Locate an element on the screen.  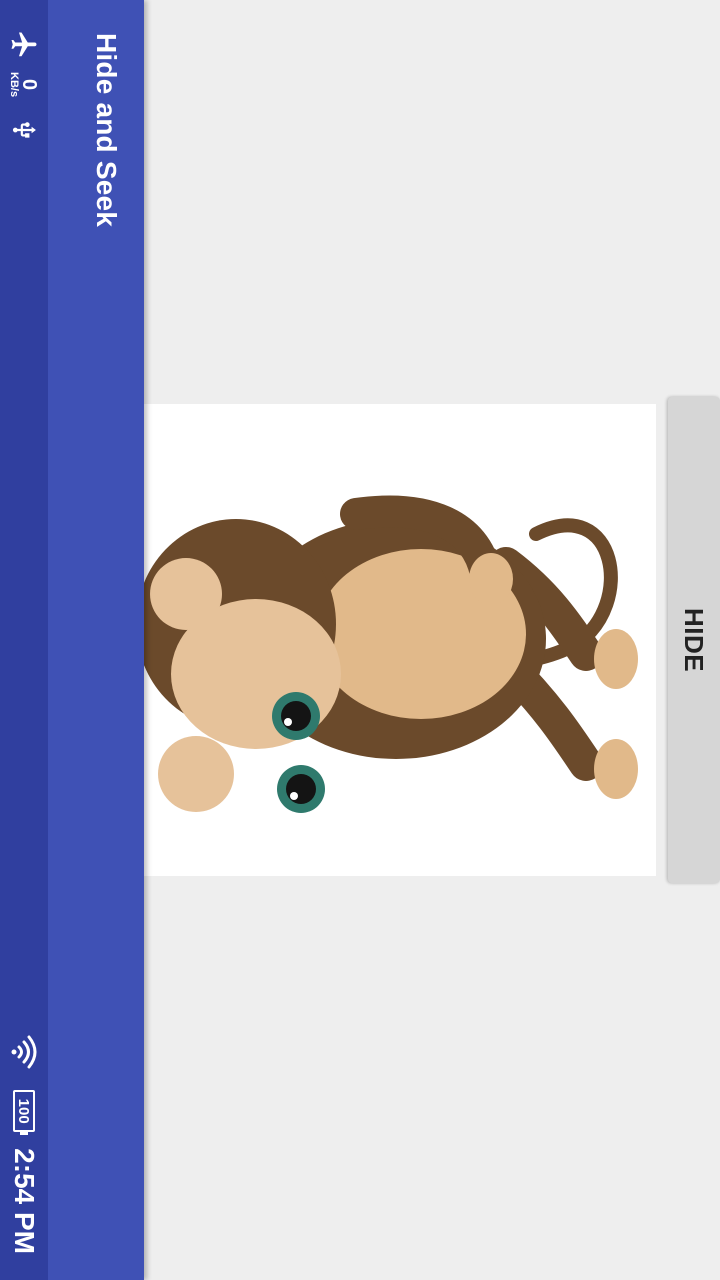
battery-level: 100 is located at coordinates (24, 1111).